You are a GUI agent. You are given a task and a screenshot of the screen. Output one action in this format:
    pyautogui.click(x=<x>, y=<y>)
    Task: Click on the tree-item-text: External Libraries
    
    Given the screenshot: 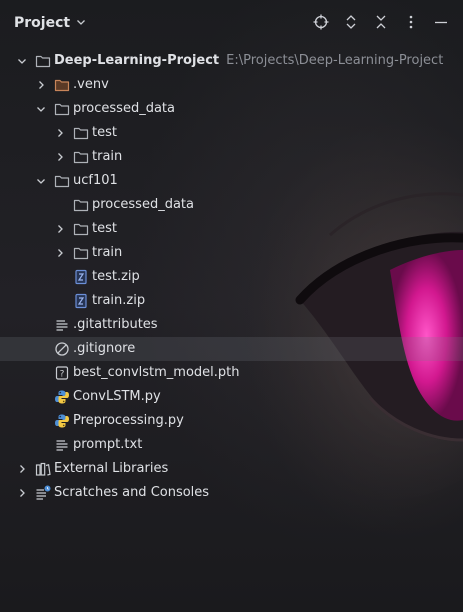 What is the action you would take?
    pyautogui.click(x=111, y=468)
    